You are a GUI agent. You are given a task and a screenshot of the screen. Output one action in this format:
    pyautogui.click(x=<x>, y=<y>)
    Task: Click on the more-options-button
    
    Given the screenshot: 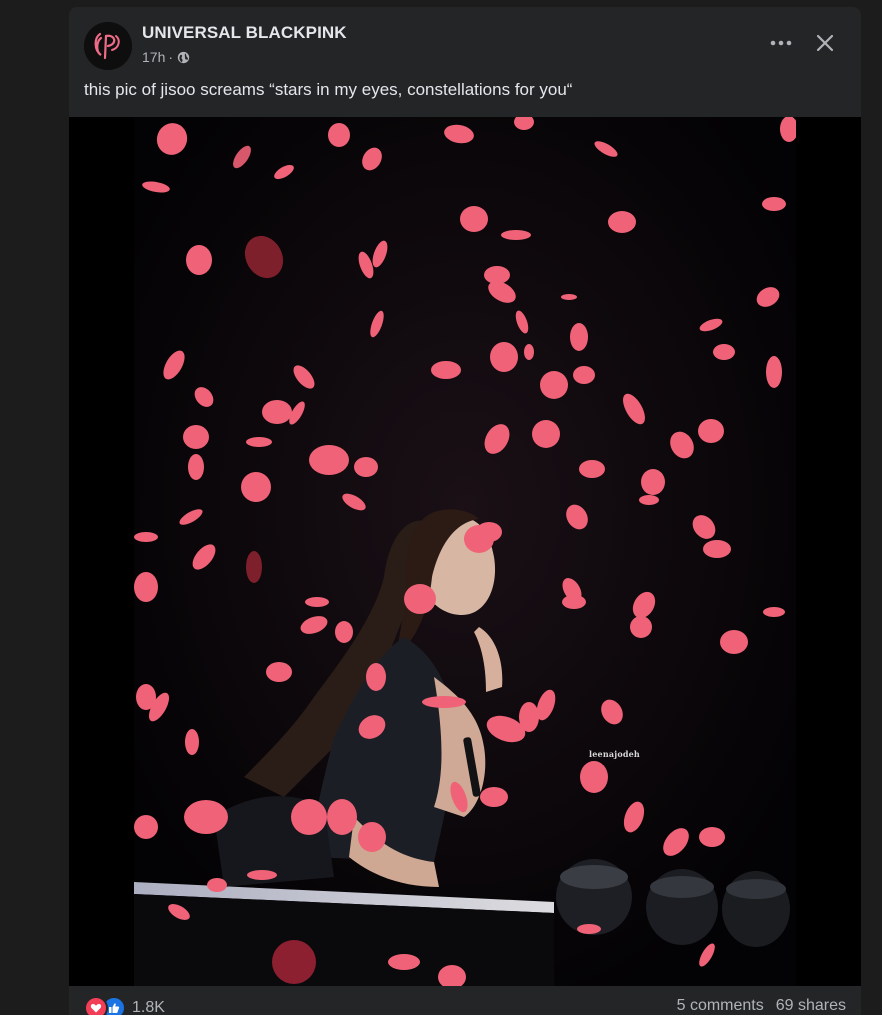 What is the action you would take?
    pyautogui.click(x=781, y=43)
    